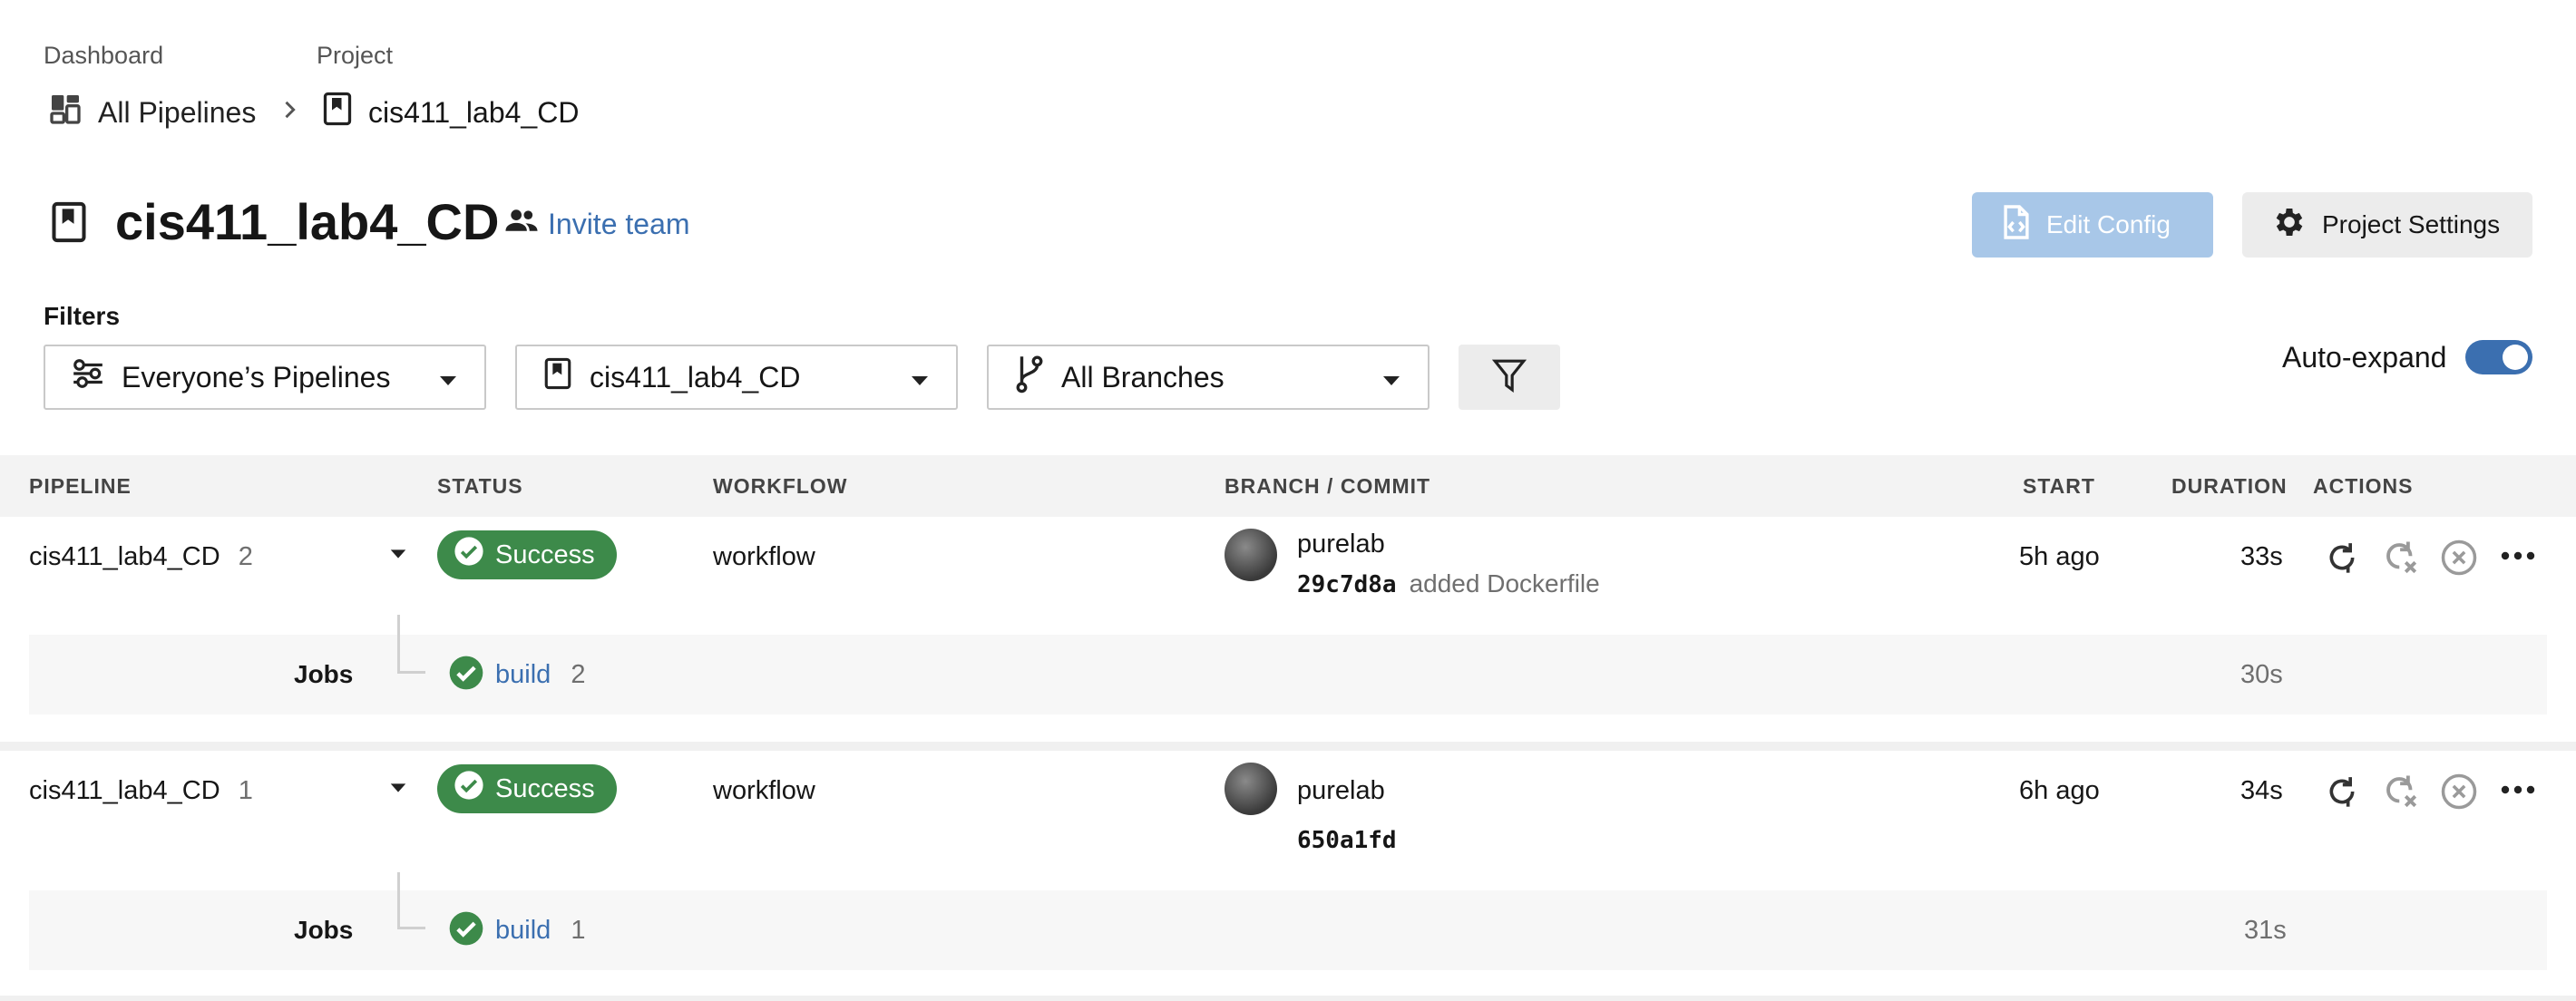 The image size is (2576, 1001). I want to click on breadcrumb-all-pipelines: All Pipelines, so click(151, 112).